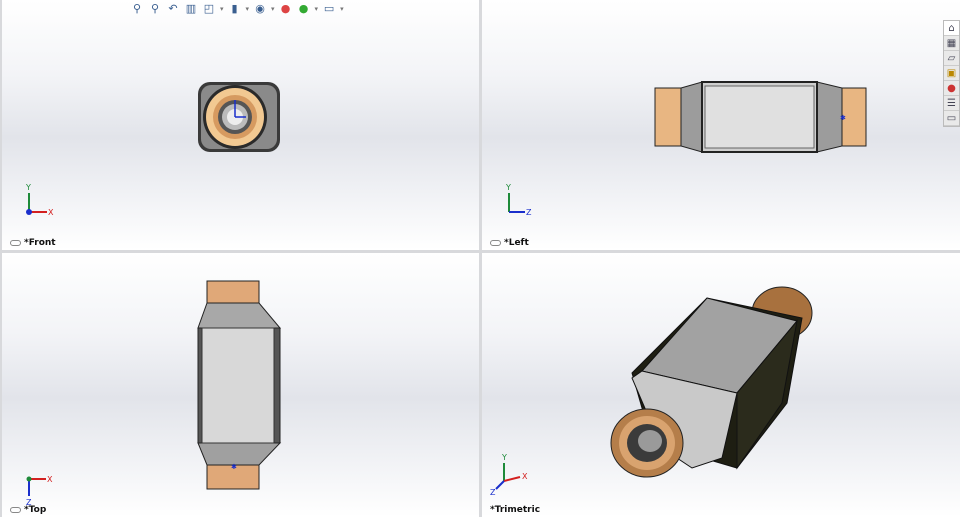 Image resolution: width=960 pixels, height=517 pixels. Describe the element at coordinates (28, 510) in the screenshot. I see `viewport-label: *Top` at that location.